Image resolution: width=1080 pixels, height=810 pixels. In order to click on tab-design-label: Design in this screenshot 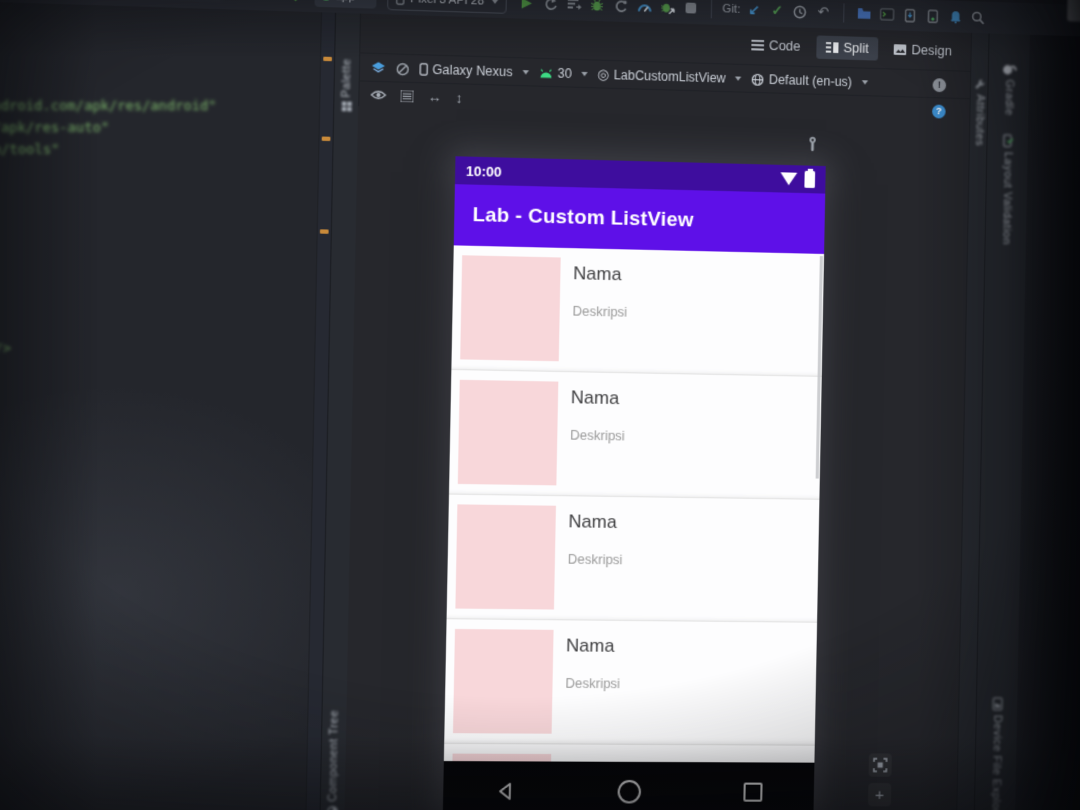, I will do `click(932, 50)`.